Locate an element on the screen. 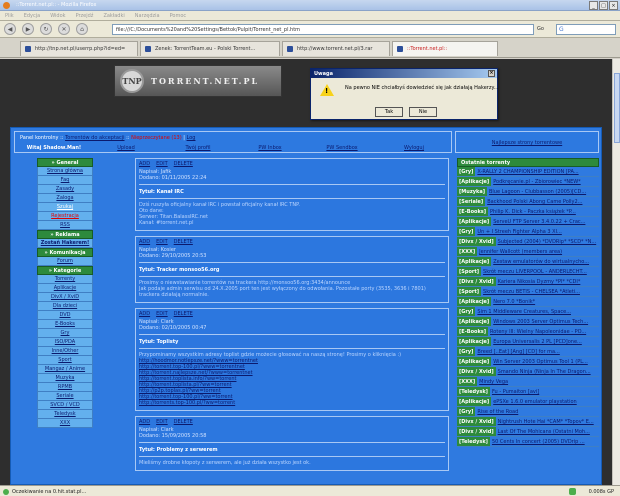  sidebar-item-torrents: Torrenty is located at coordinates (65, 279).